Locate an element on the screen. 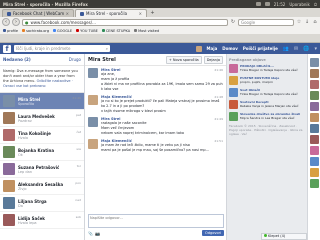 The height and width of the screenshot is (240, 320). new-message-button: + Nova sporočila is located at coordinates (183, 59).